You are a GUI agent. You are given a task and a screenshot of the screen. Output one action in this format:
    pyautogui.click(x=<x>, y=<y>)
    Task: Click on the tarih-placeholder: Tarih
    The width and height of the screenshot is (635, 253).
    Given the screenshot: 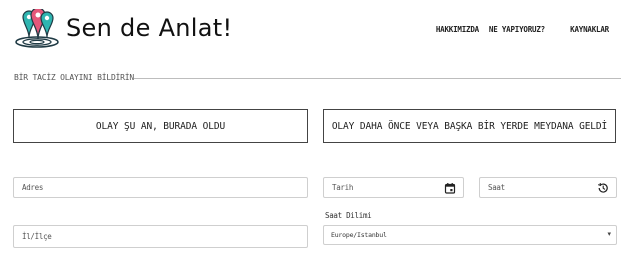 What is the action you would take?
    pyautogui.click(x=343, y=187)
    